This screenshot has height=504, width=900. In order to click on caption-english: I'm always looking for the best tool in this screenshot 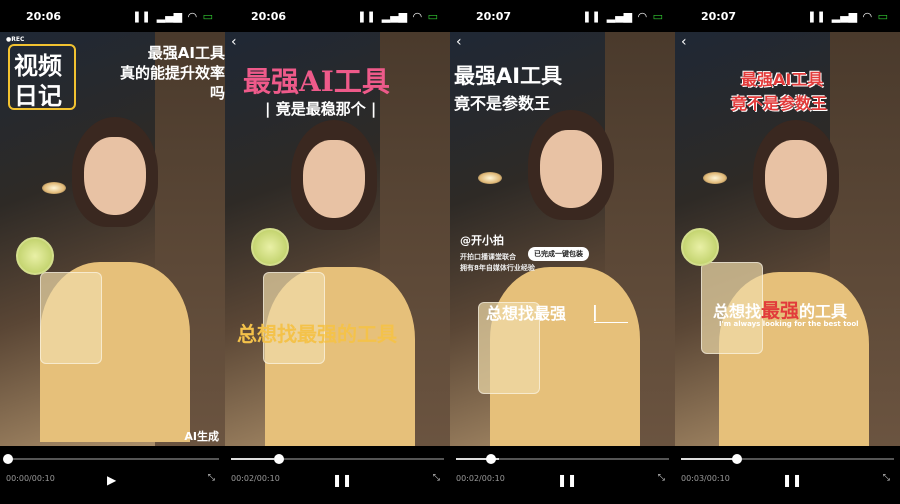, I will do `click(789, 324)`.